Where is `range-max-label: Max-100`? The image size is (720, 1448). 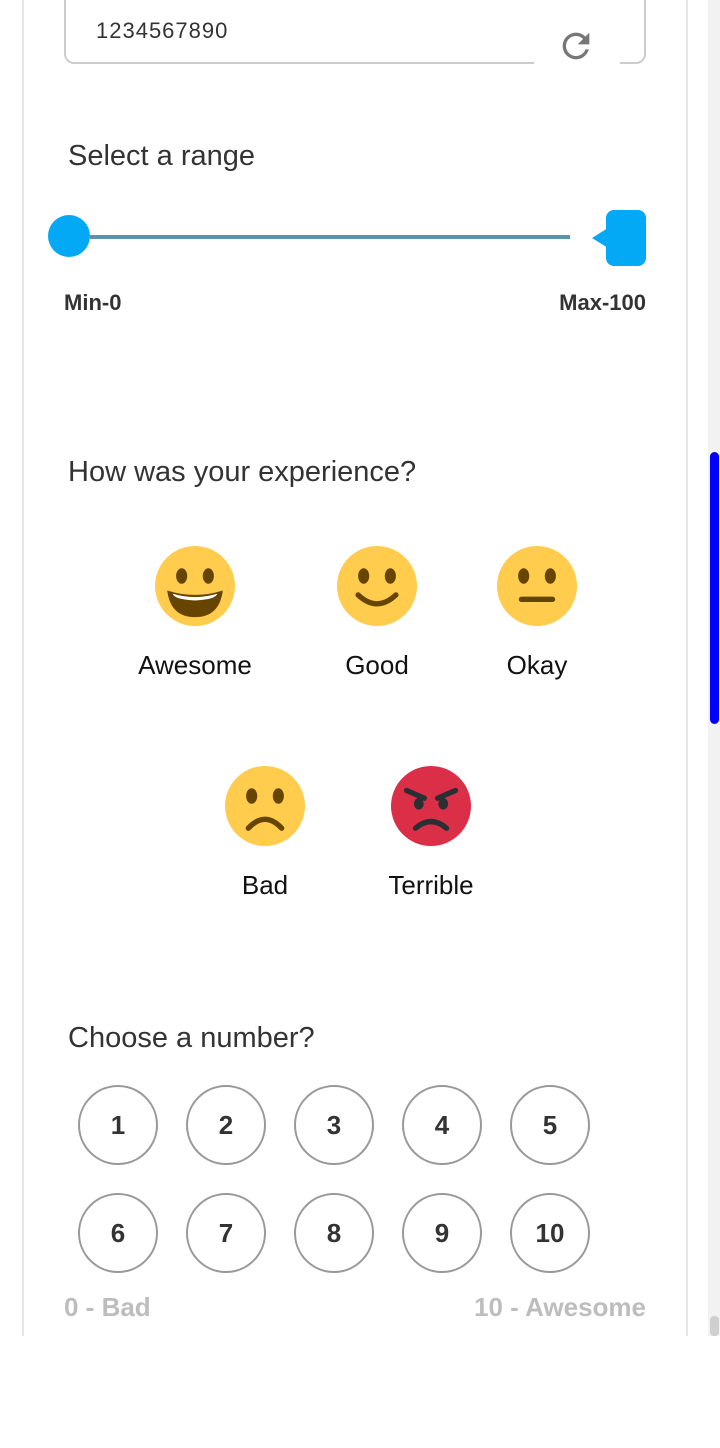
range-max-label: Max-100 is located at coordinates (602, 302).